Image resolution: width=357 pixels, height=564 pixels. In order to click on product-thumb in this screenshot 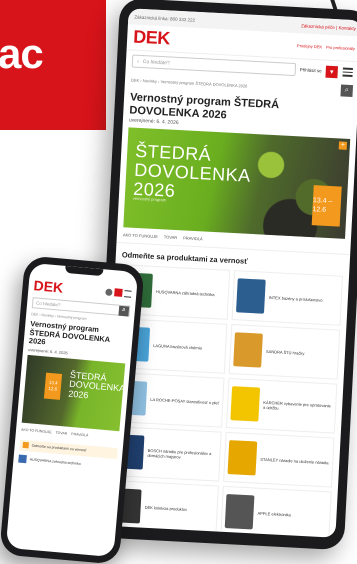, I will do `click(22, 459)`.